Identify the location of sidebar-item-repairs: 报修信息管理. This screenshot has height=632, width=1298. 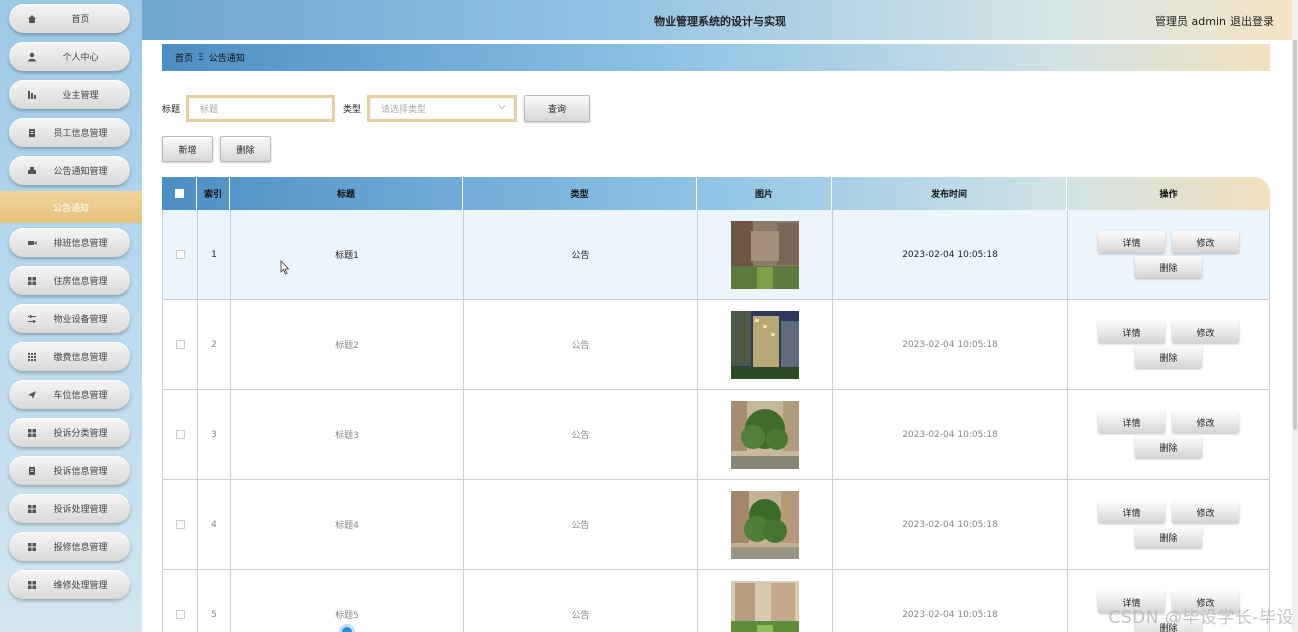
(69, 546).